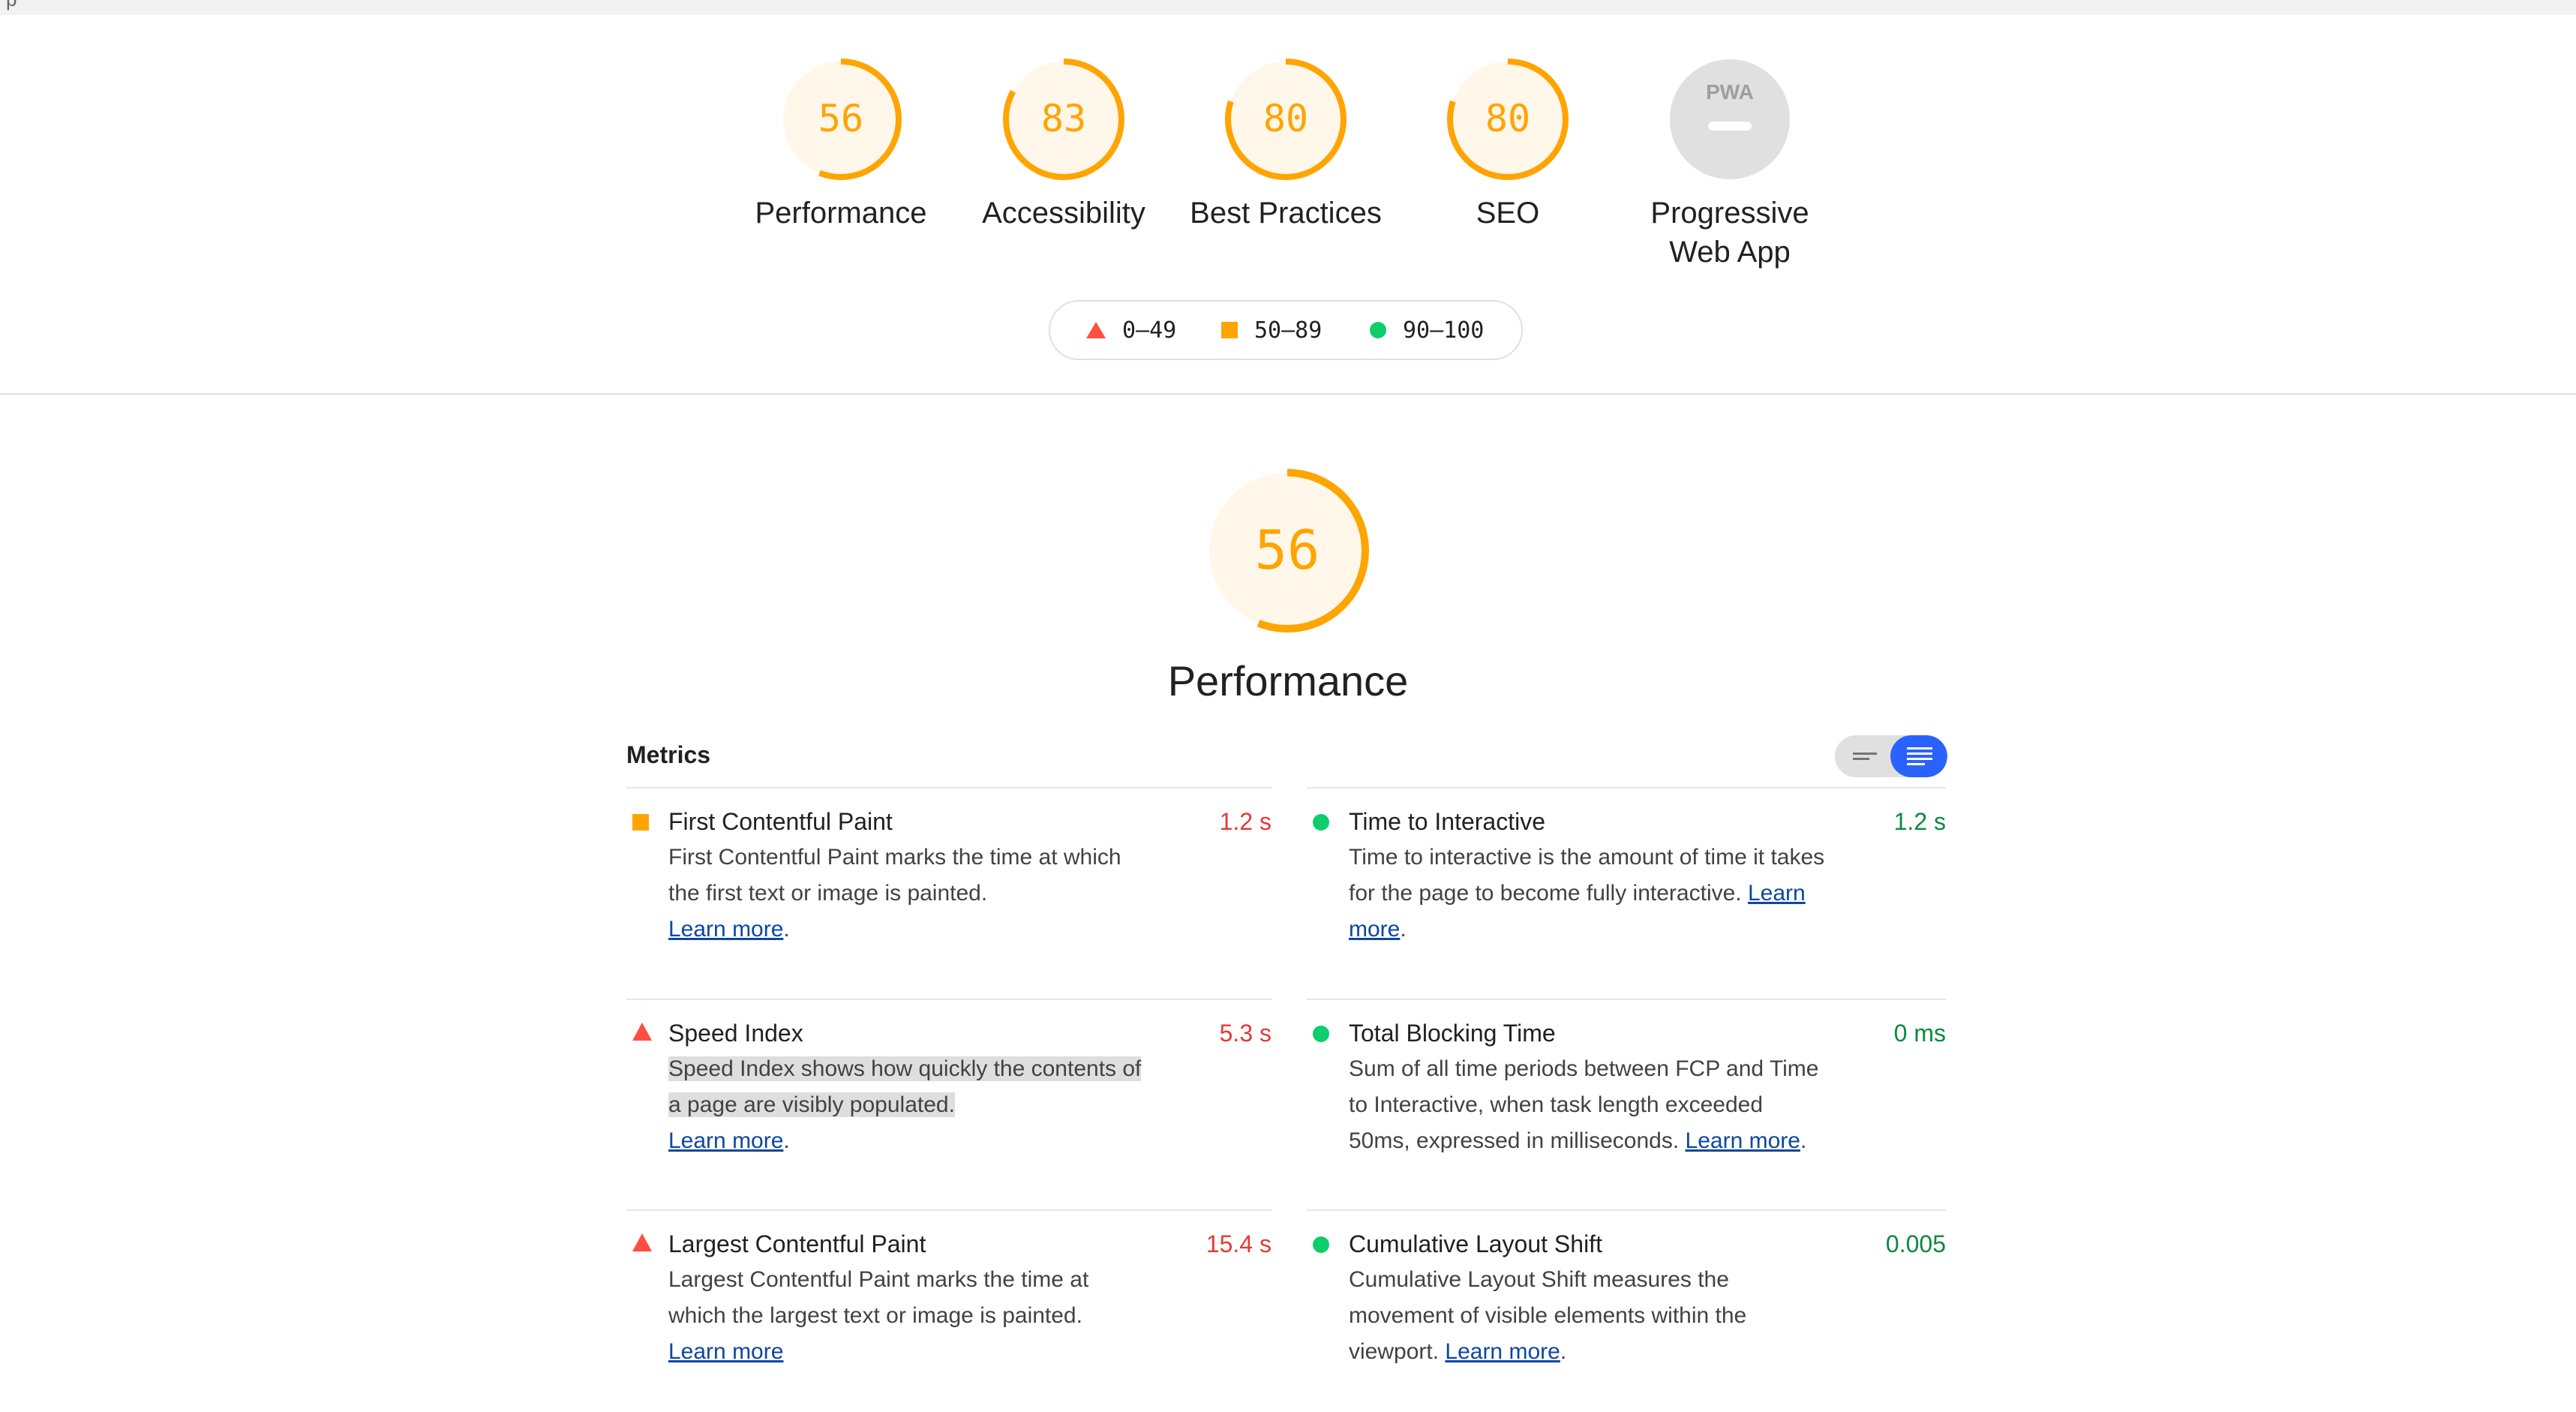 The width and height of the screenshot is (2576, 1412). I want to click on gauge-best-practices-label: Best Practices, so click(1286, 213).